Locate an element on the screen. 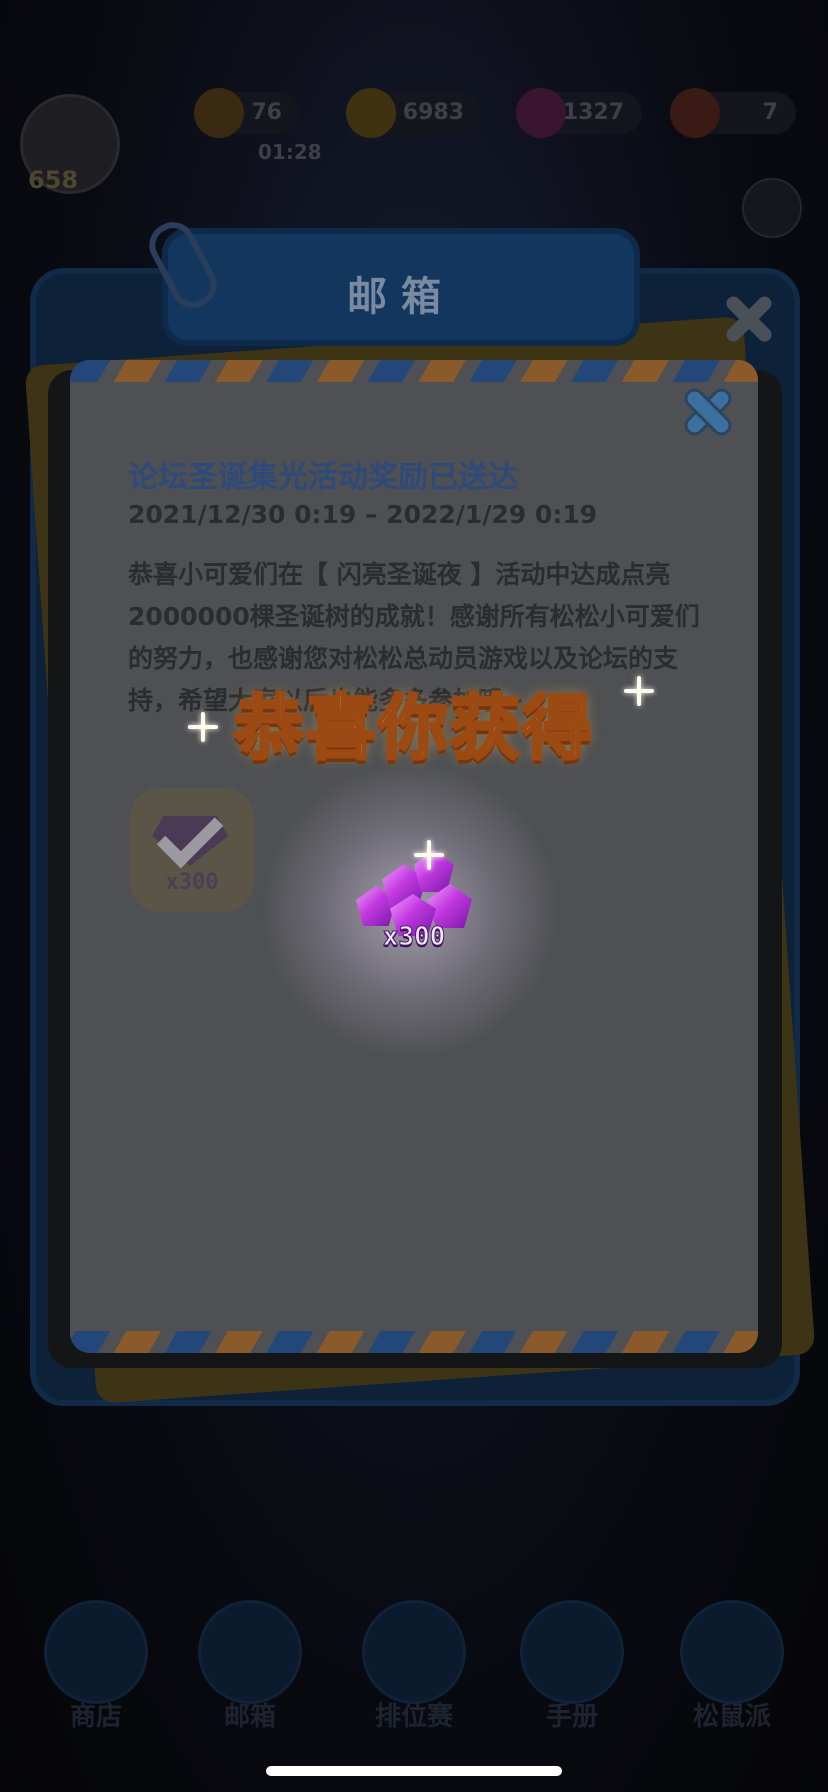 Image resolution: width=828 pixels, height=1792 pixels. nav-shop: 商店 is located at coordinates (96, 1666).